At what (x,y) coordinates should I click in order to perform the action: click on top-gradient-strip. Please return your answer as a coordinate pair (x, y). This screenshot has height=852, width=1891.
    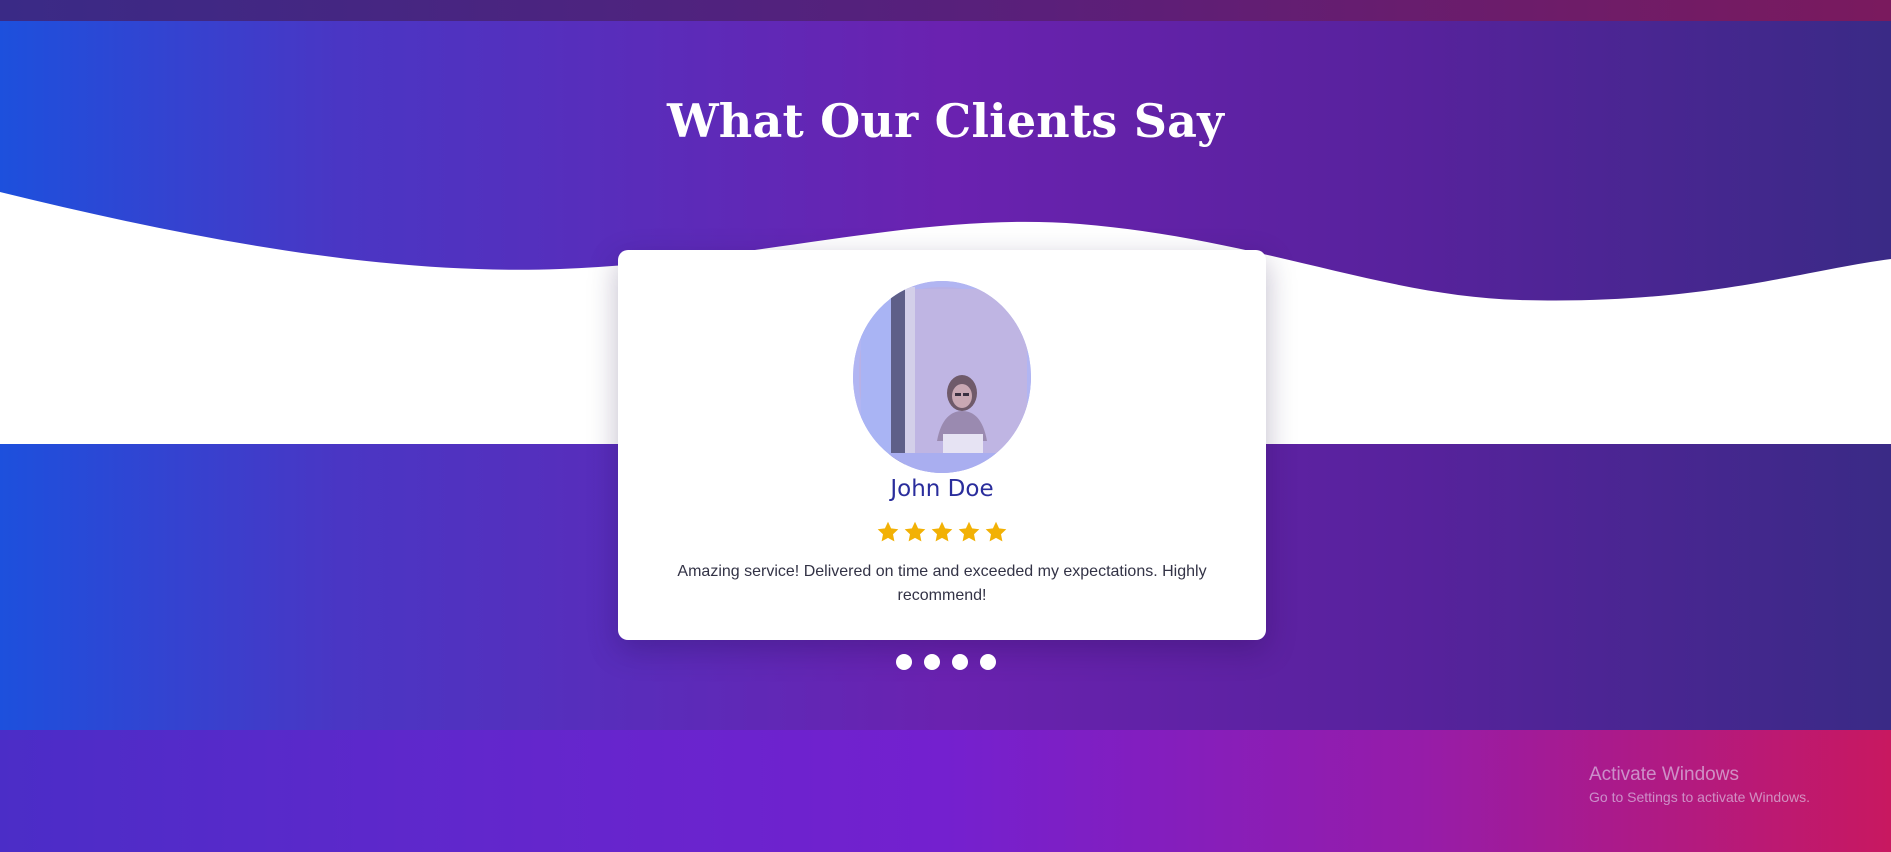
    Looking at the image, I should click on (945, 10).